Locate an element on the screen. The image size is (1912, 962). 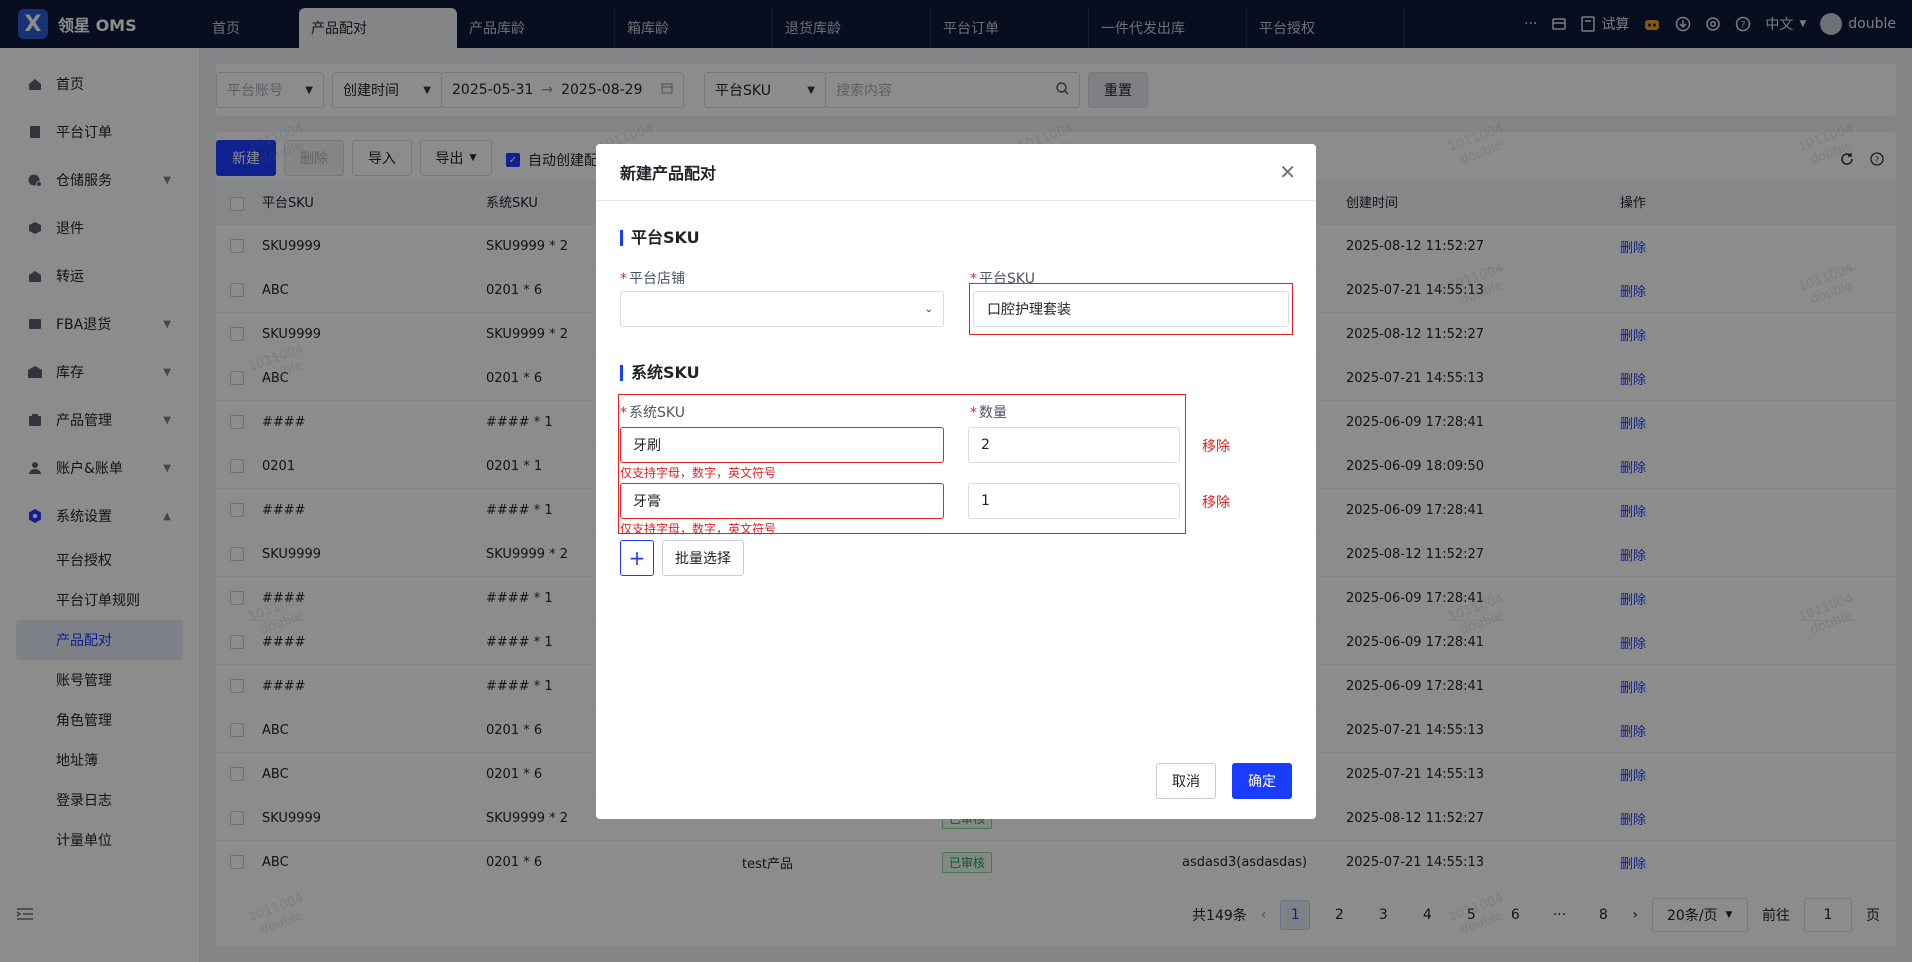
platform-sku-input: 口腔护理套装 is located at coordinates (1131, 309).